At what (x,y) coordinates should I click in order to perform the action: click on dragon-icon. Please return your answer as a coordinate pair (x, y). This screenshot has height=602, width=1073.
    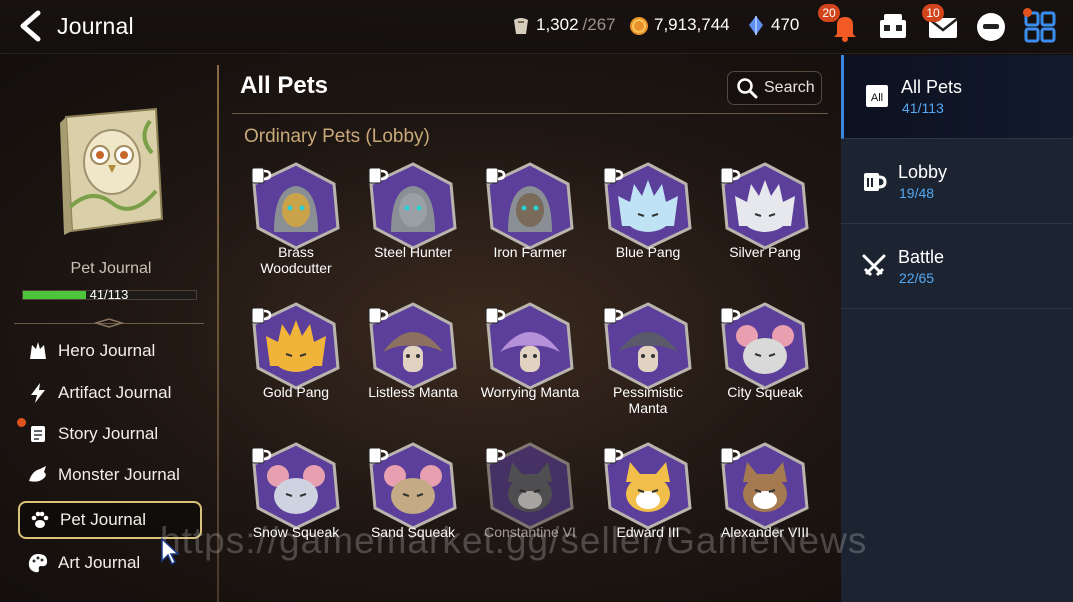
    Looking at the image, I should click on (37, 474).